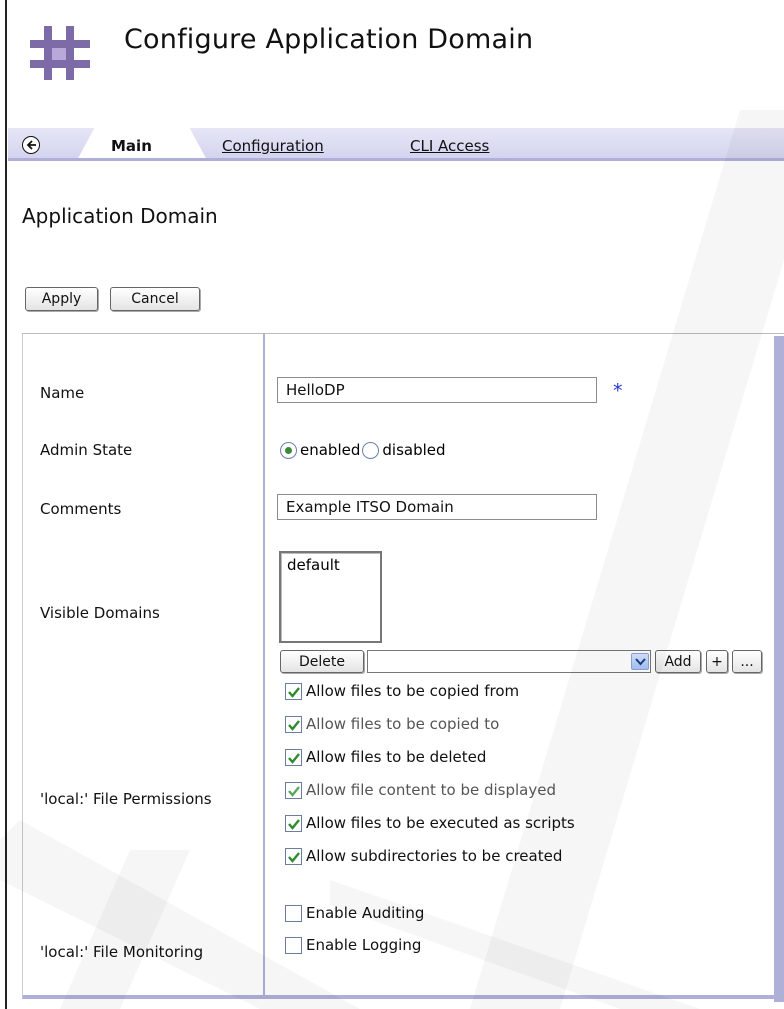  I want to click on delete-files-checkbox, so click(293, 757).